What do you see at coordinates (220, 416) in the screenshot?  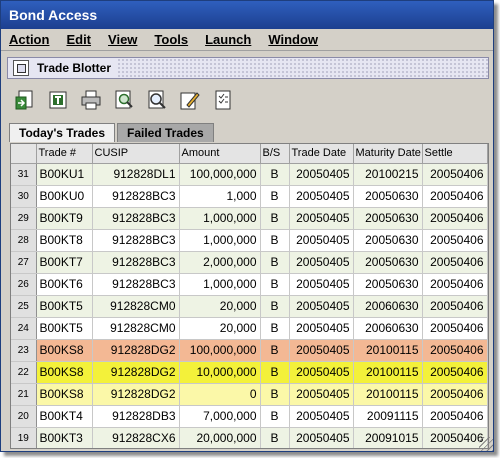 I see `amount-cell: 7,000,000` at bounding box center [220, 416].